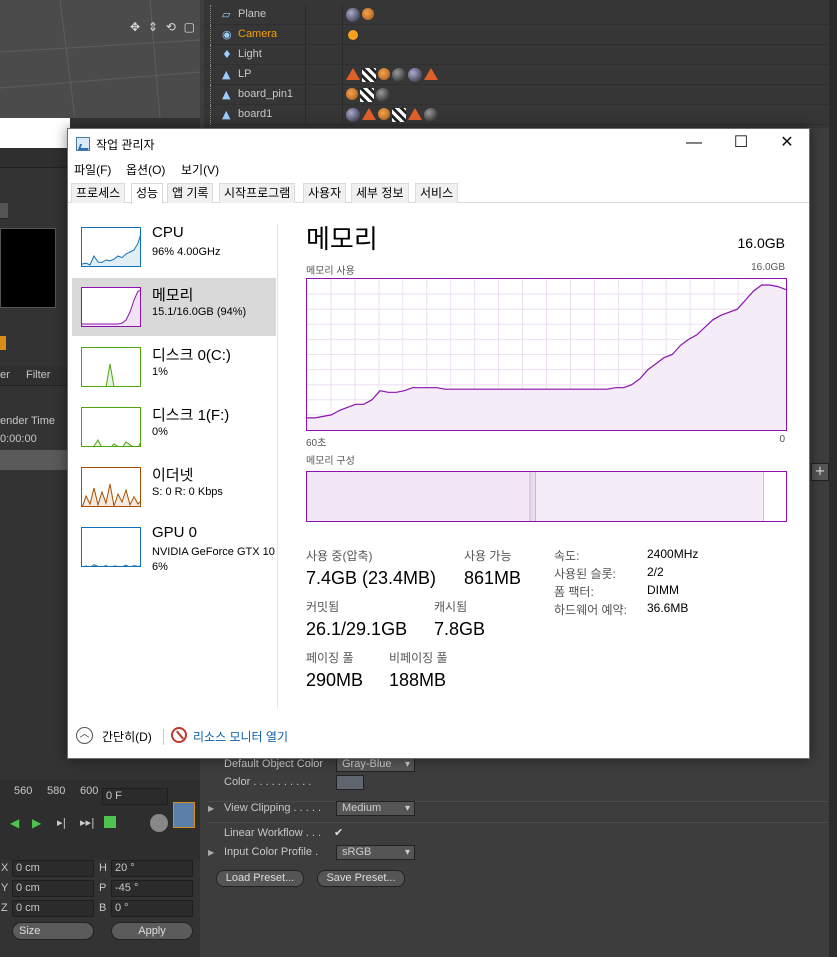 The image size is (837, 957). What do you see at coordinates (649, 496) in the screenshot?
I see `composition-segment-standby` at bounding box center [649, 496].